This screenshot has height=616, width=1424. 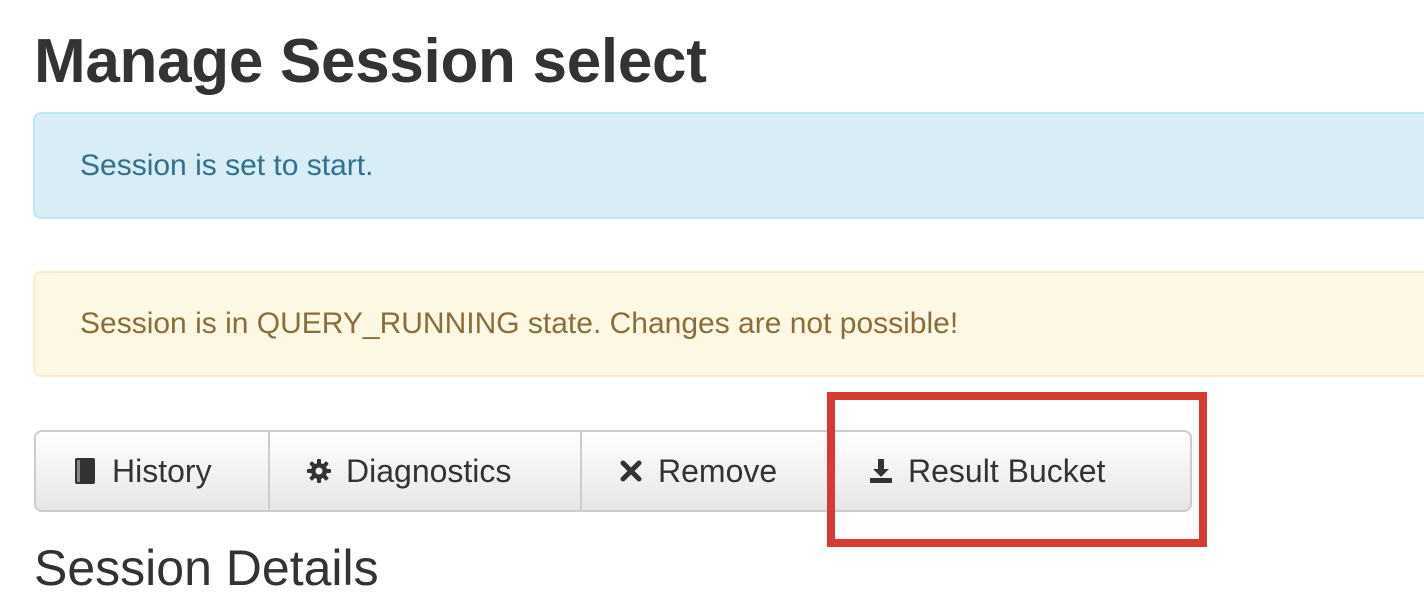 I want to click on page-title: Manage Session select, so click(x=370, y=61).